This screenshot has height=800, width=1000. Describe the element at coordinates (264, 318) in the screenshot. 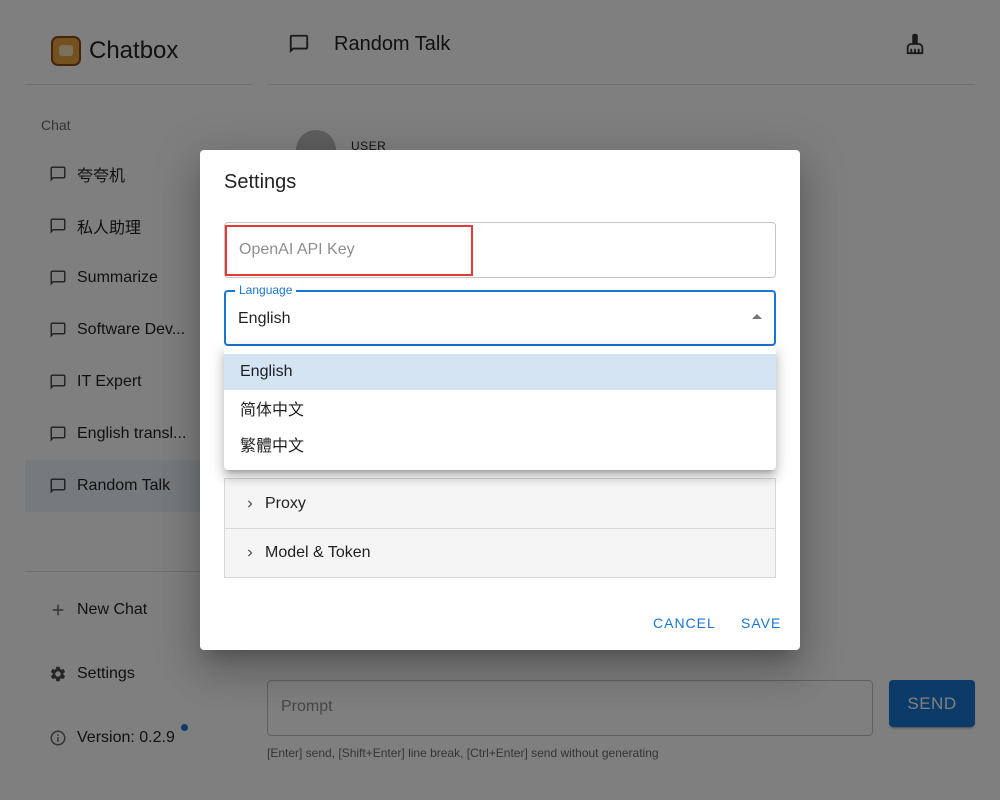

I see `language-value: English` at that location.